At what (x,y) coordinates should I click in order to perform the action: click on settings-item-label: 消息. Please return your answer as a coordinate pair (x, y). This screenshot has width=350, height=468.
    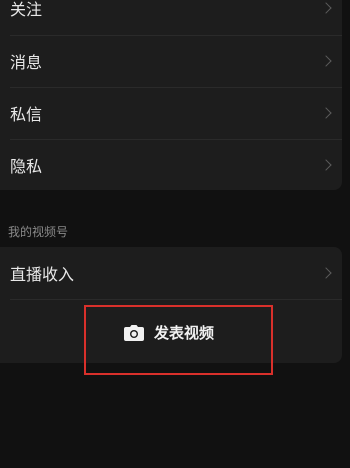
    Looking at the image, I should click on (26, 62).